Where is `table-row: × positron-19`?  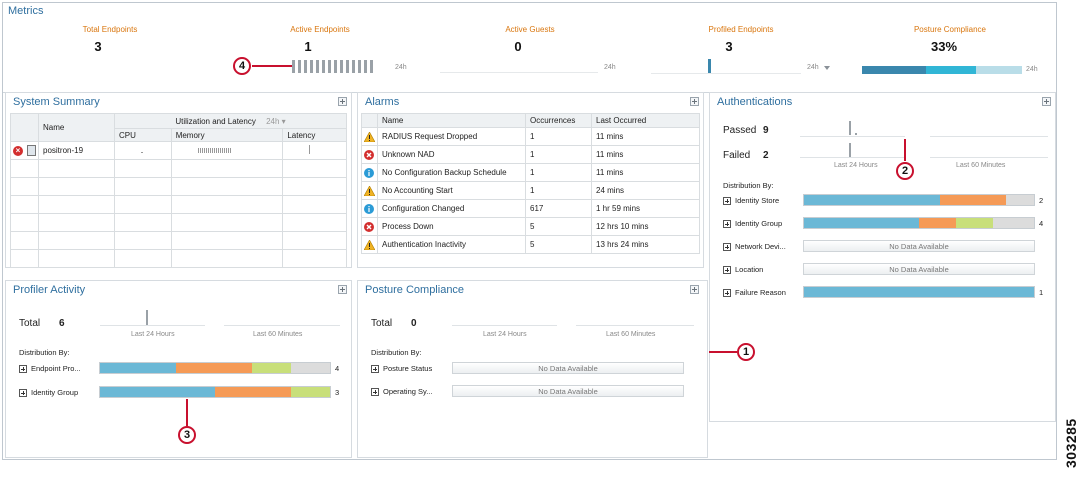
table-row: × positron-19 is located at coordinates (178, 150).